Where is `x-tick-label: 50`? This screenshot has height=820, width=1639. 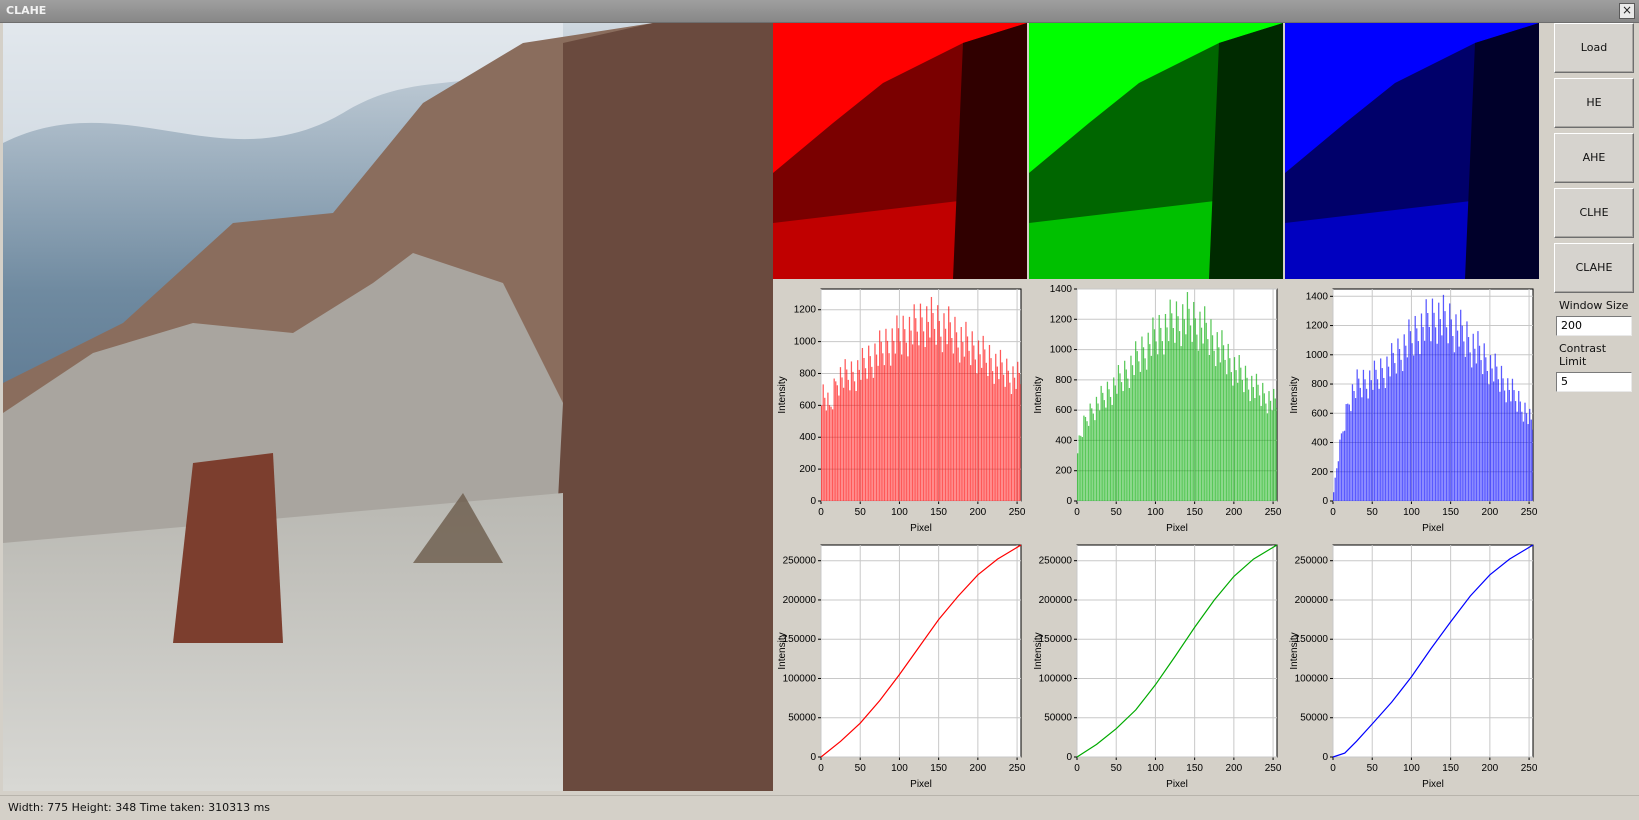
x-tick-label: 50 is located at coordinates (1117, 768).